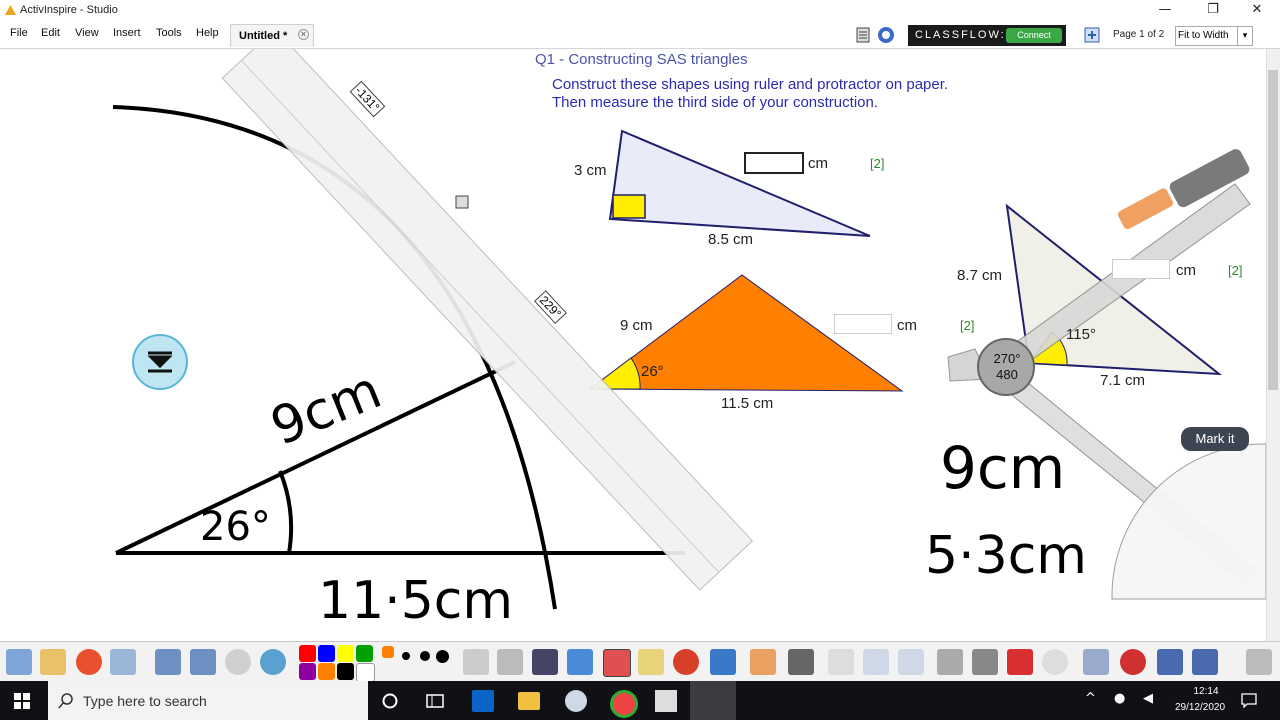 The height and width of the screenshot is (720, 1280). Describe the element at coordinates (207, 33) in the screenshot. I see `menu-help: Help` at that location.